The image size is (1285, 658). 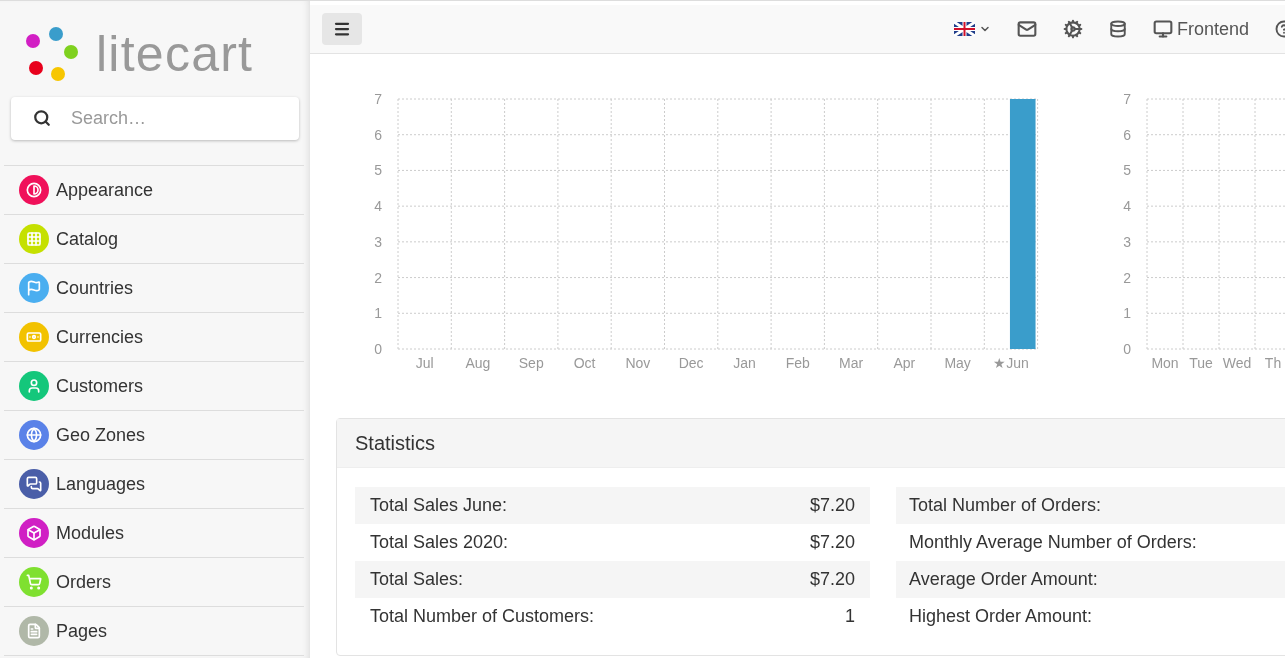 I want to click on stat-label: Monthly Average Number of Orders:, so click(x=1053, y=542).